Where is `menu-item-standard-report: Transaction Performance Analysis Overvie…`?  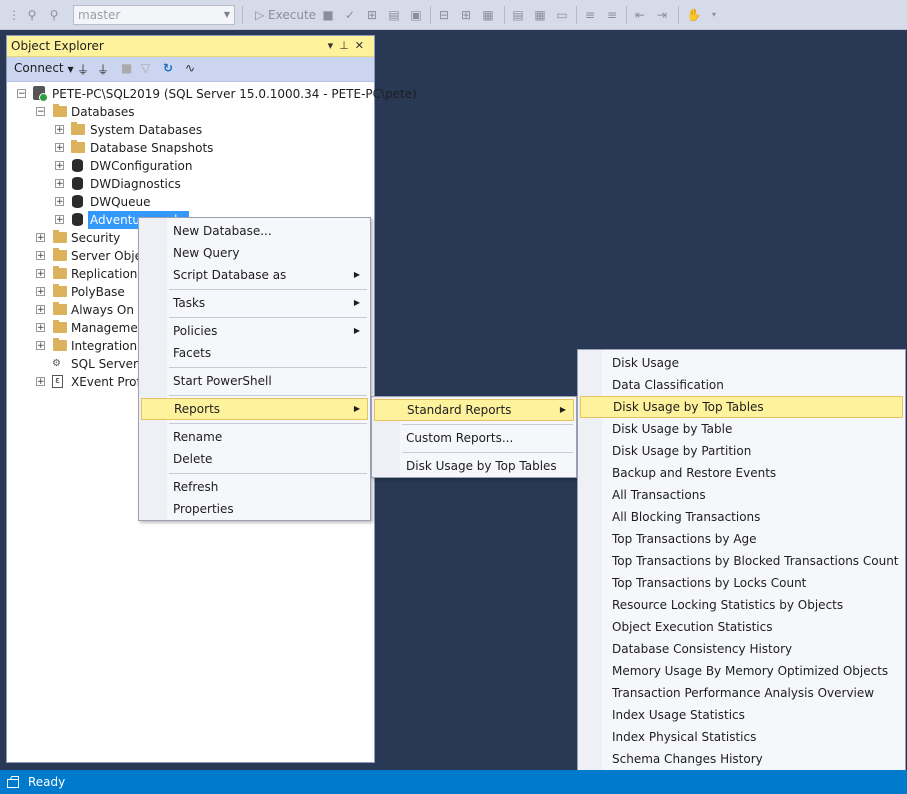 menu-item-standard-report: Transaction Performance Analysis Overvie… is located at coordinates (741, 693).